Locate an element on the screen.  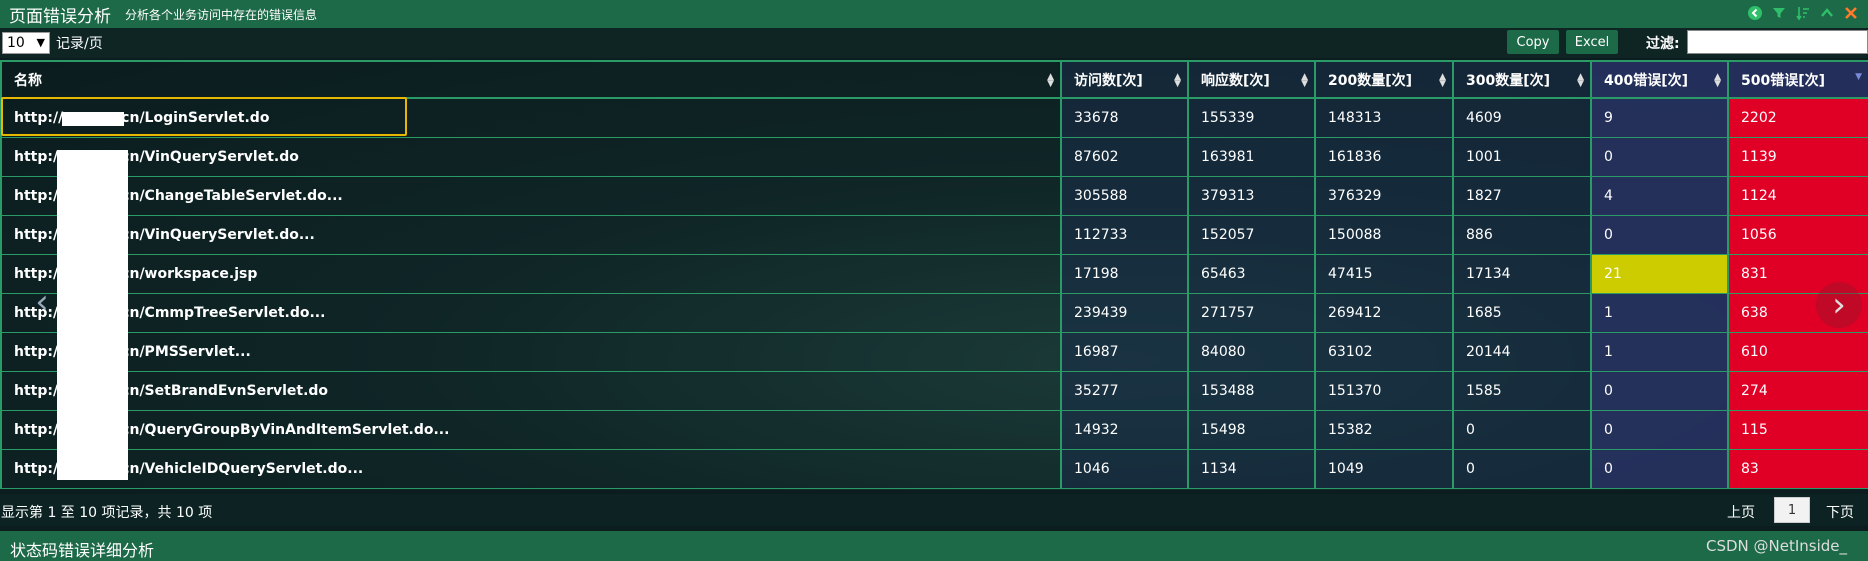
row-500-cell: 1139 is located at coordinates (1798, 157).